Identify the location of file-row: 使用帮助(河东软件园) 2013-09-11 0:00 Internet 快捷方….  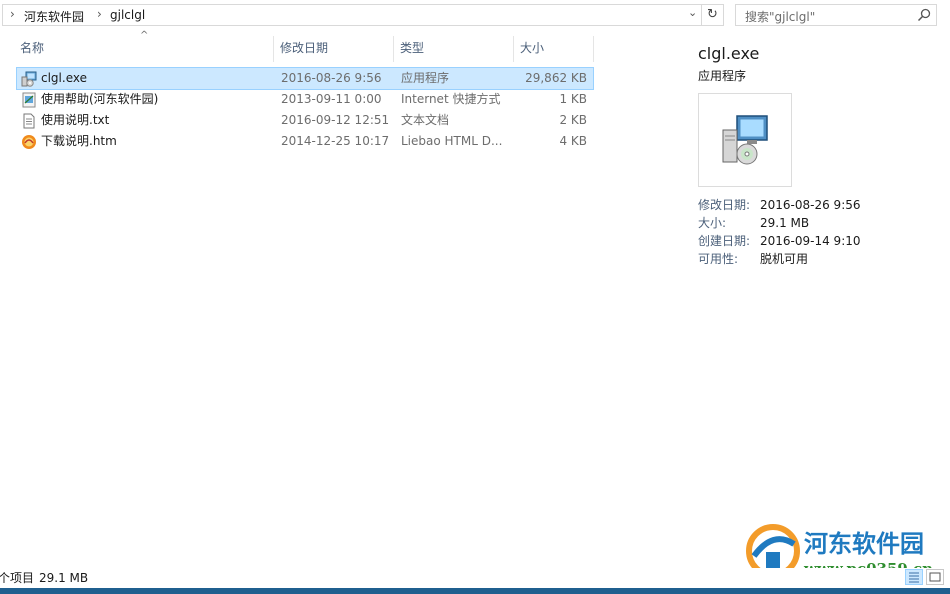
(305, 99).